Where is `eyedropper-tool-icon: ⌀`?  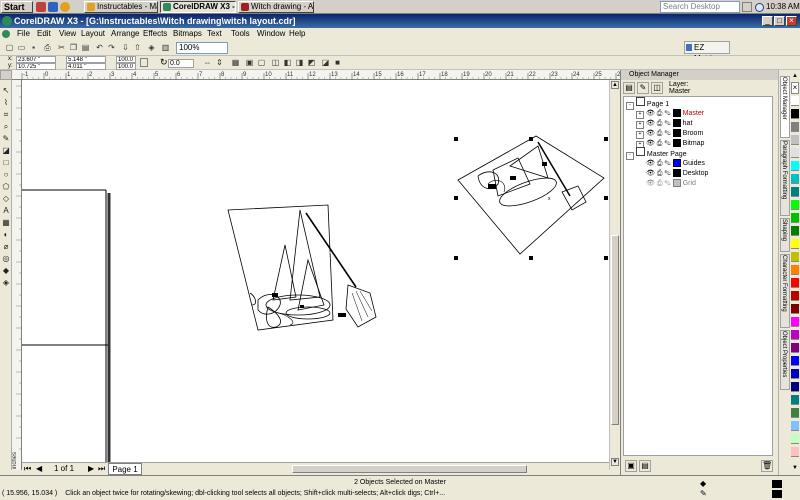
eyedropper-tool-icon: ⌀ is located at coordinates (6, 247).